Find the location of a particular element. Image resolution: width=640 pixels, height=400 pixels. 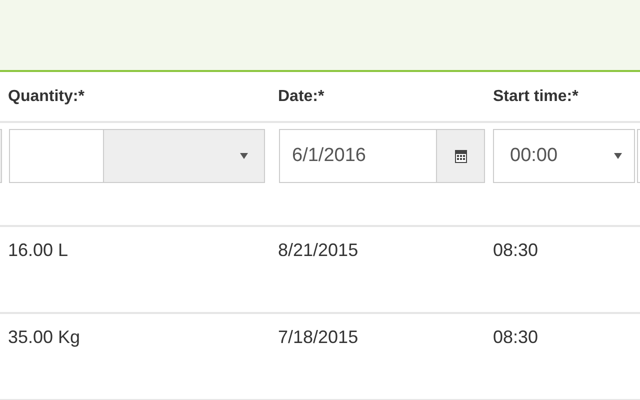

quantity-field is located at coordinates (56, 156).